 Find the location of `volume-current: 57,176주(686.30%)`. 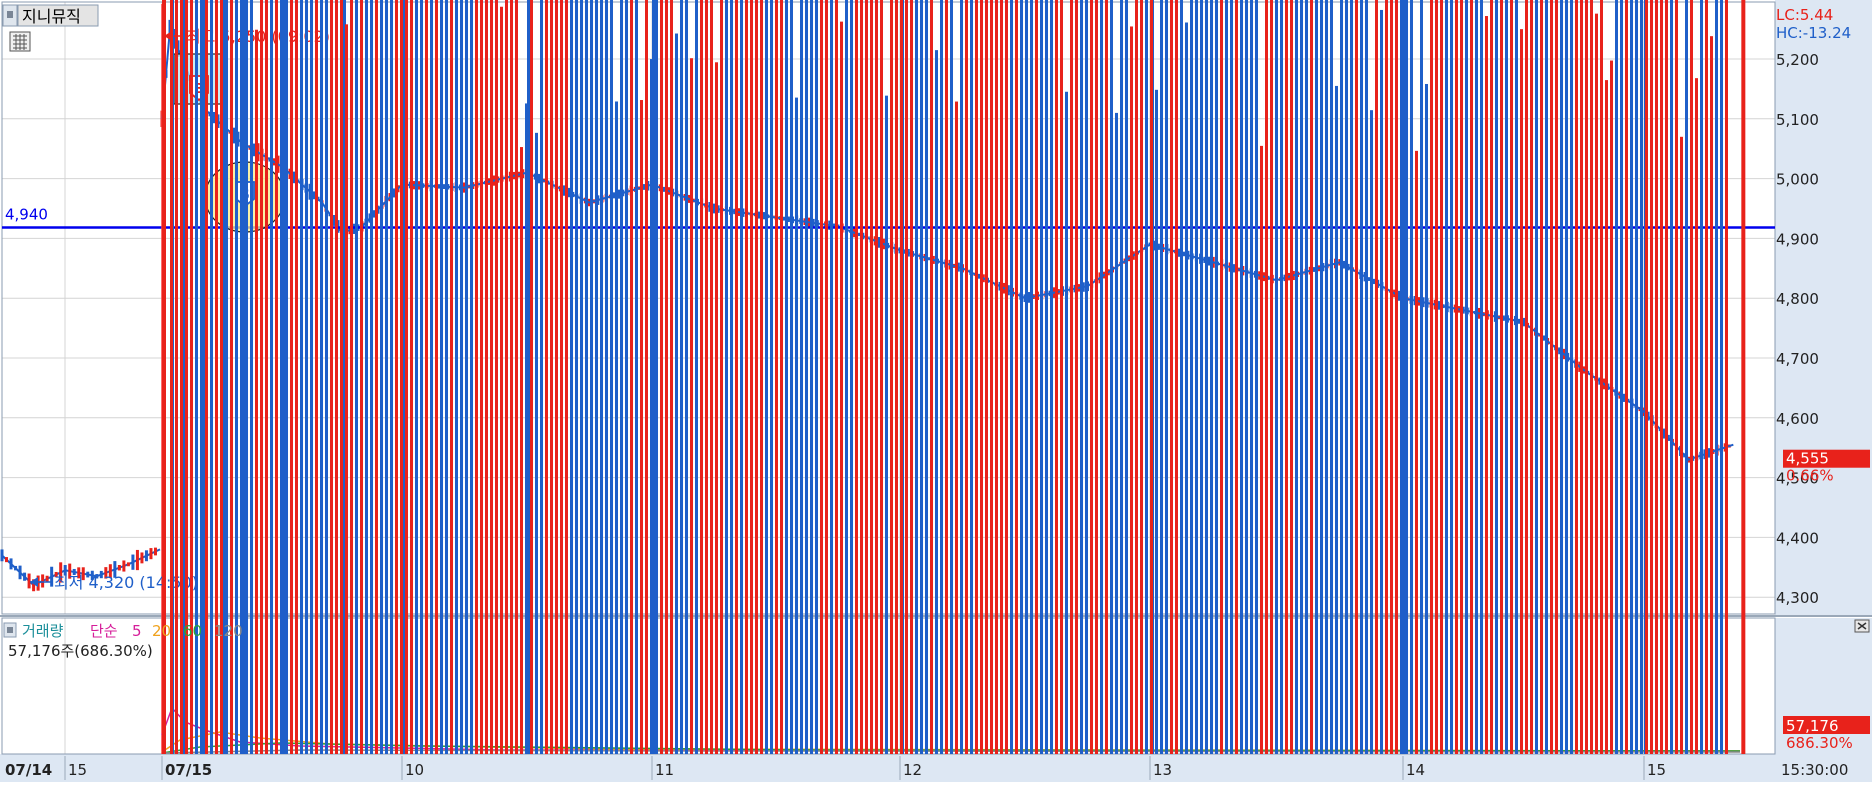

volume-current: 57,176주(686.30%) is located at coordinates (80, 651).